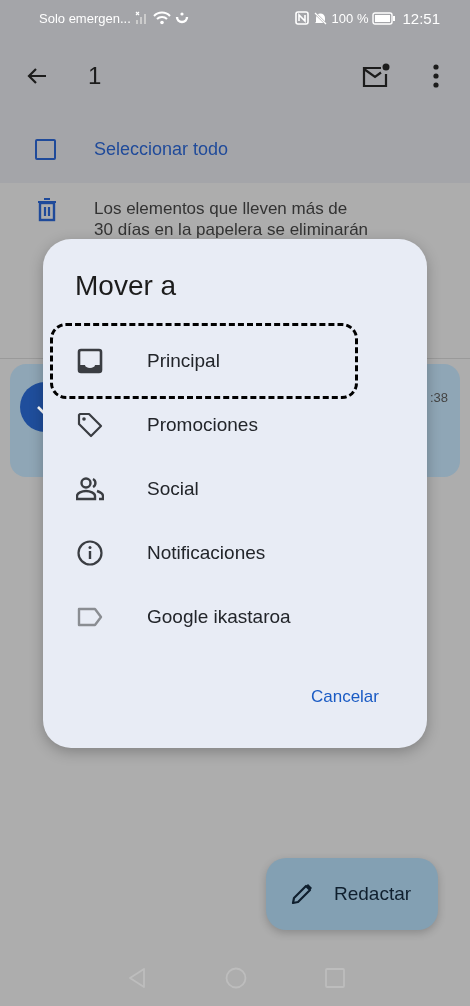 The height and width of the screenshot is (1006, 470). What do you see at coordinates (204, 489) in the screenshot?
I see `folder-option: Social` at bounding box center [204, 489].